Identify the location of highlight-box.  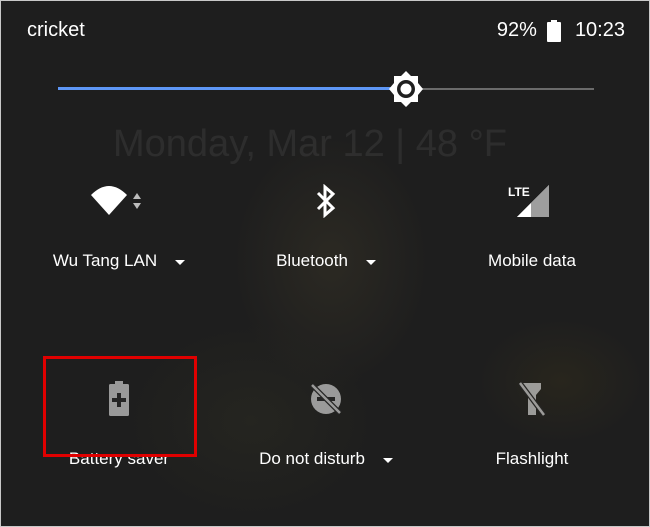
(120, 406).